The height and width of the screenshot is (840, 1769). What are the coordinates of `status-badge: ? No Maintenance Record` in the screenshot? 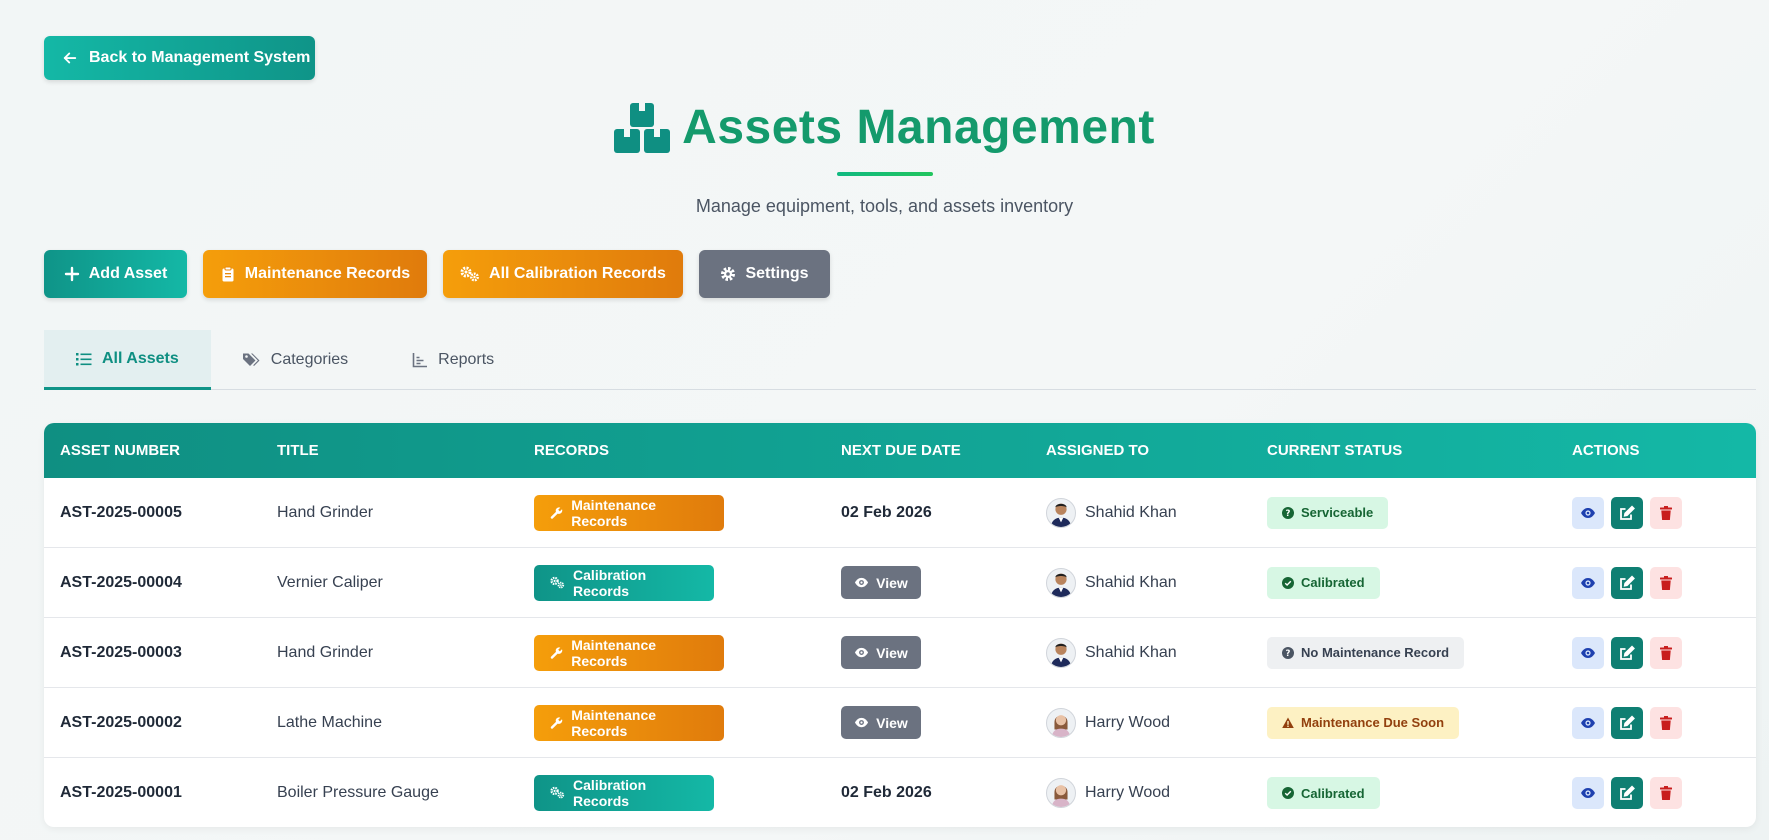 It's located at (1366, 652).